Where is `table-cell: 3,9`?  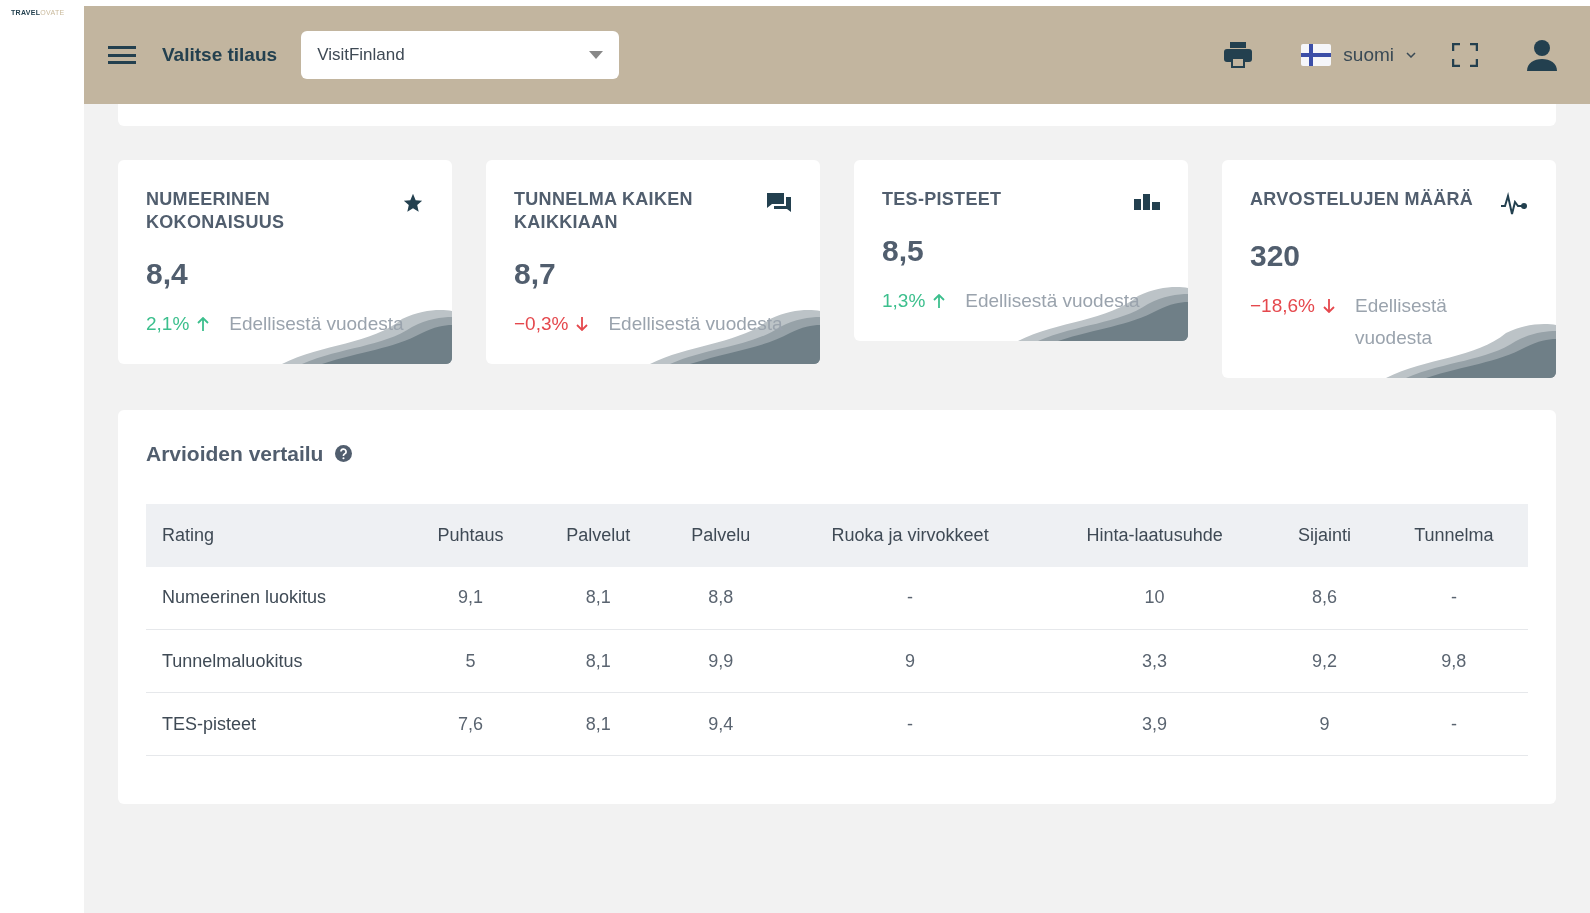 table-cell: 3,9 is located at coordinates (1154, 724).